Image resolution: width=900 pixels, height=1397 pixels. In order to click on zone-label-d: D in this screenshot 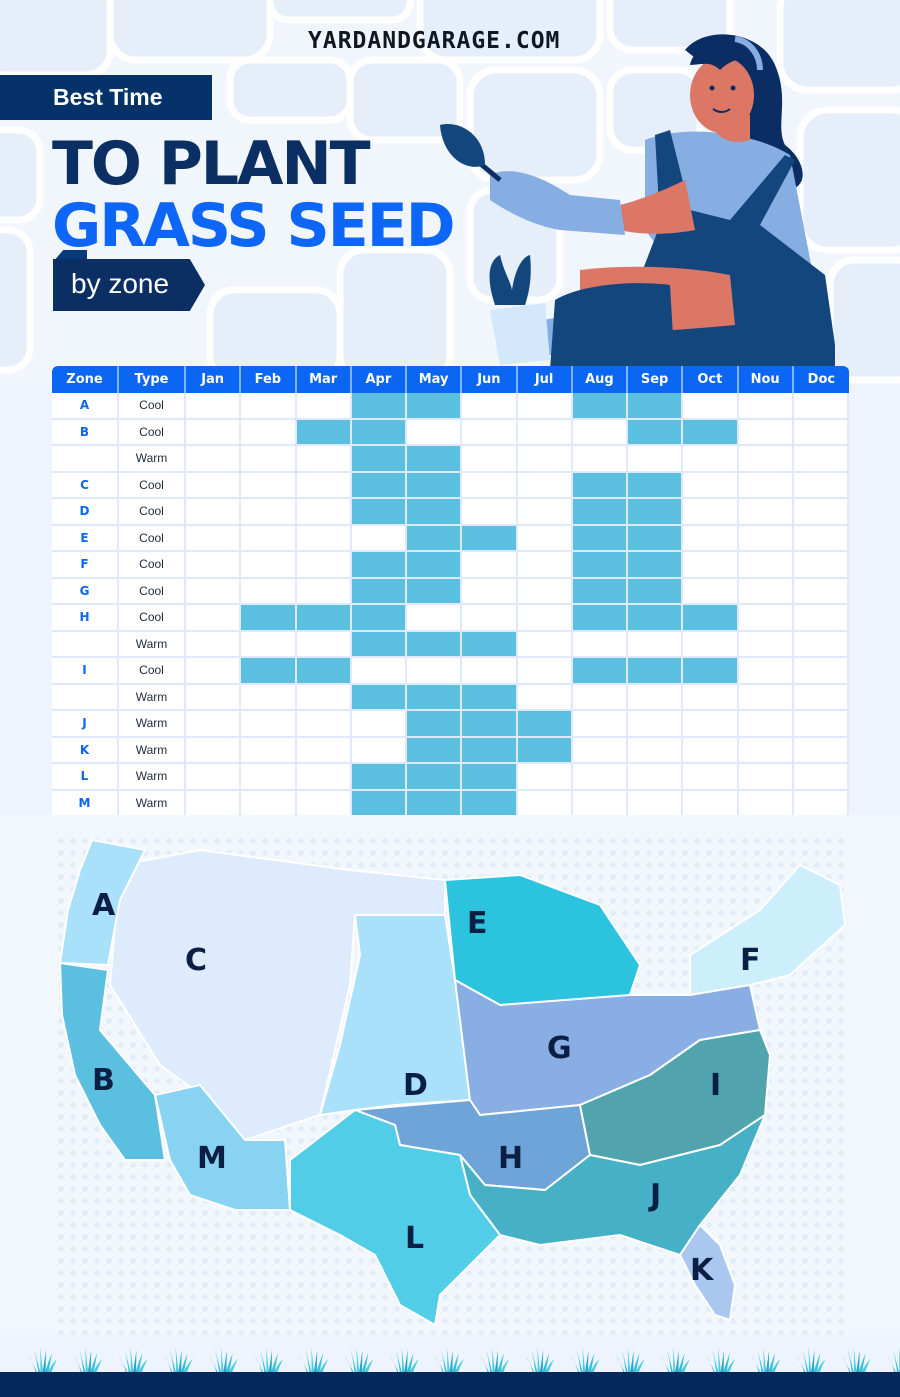, I will do `click(415, 1085)`.